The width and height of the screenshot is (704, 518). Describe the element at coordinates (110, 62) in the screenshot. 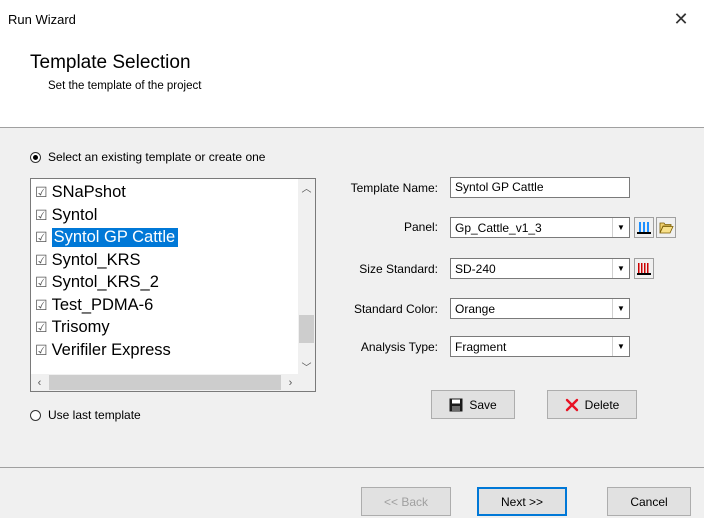

I see `page-title: Template Selection` at that location.